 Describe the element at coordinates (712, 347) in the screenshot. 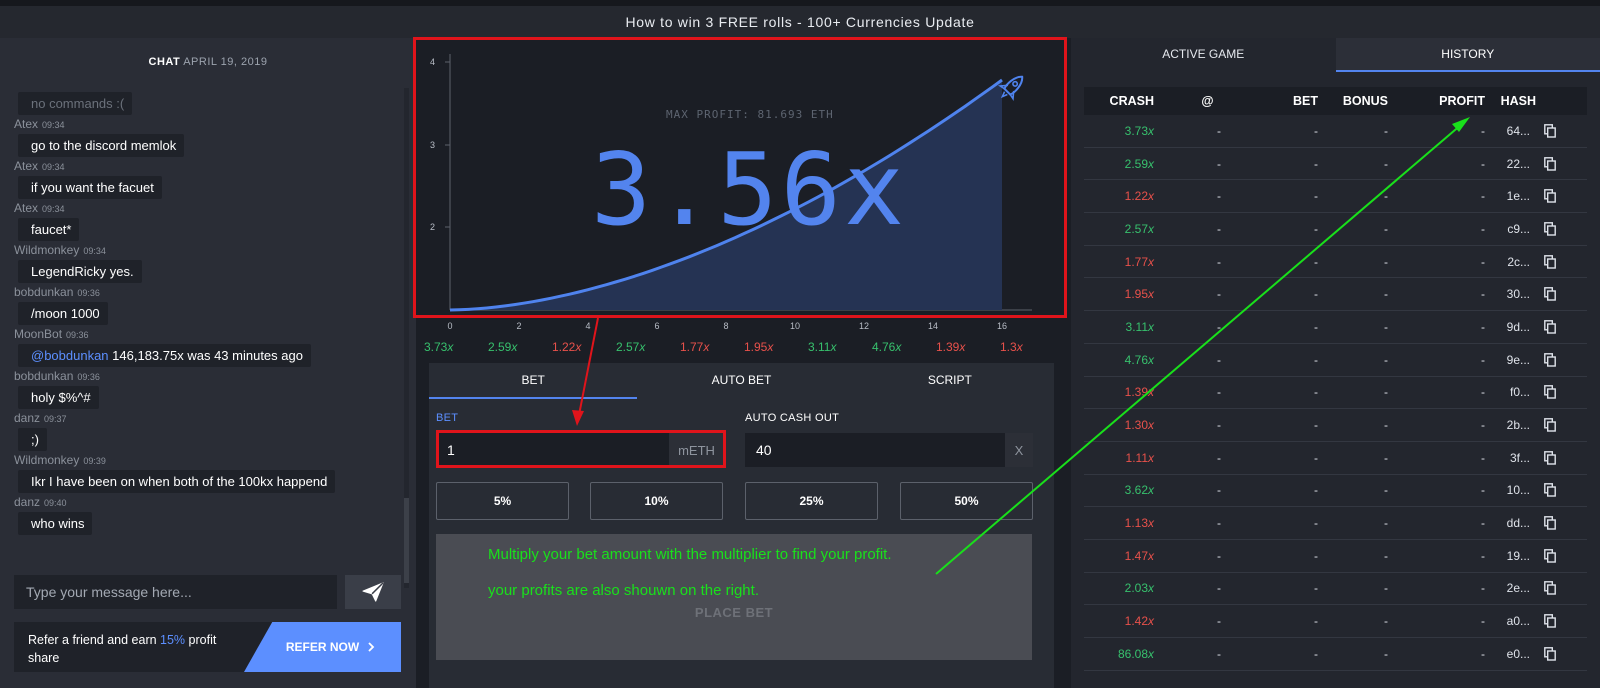

I see `recent-crash-value: 1.77x` at that location.